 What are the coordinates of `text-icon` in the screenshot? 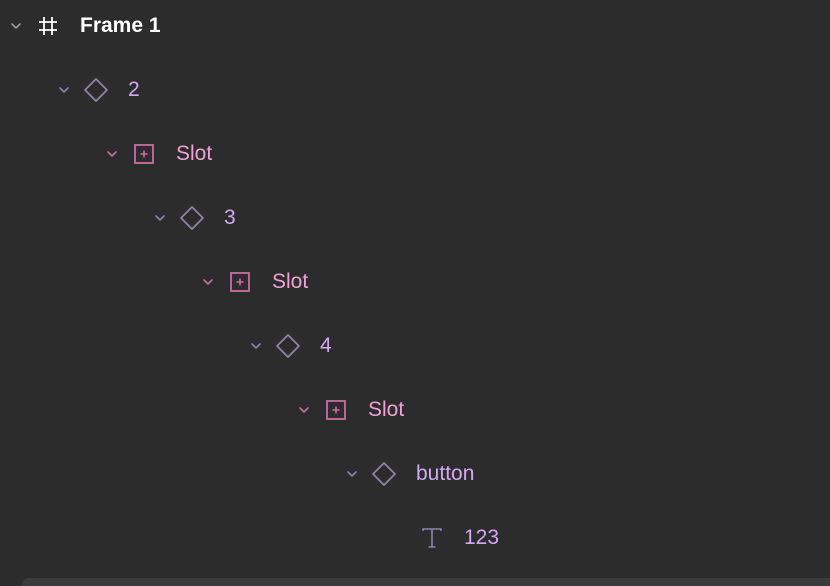 It's located at (432, 538).